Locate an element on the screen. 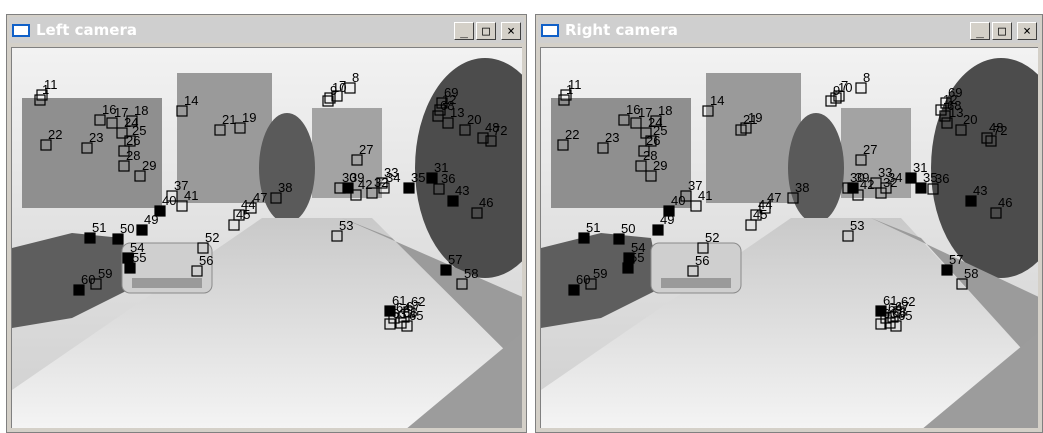 Image resolution: width=1043 pixels, height=433 pixels. left-camera-title: Left camera is located at coordinates (86, 30).